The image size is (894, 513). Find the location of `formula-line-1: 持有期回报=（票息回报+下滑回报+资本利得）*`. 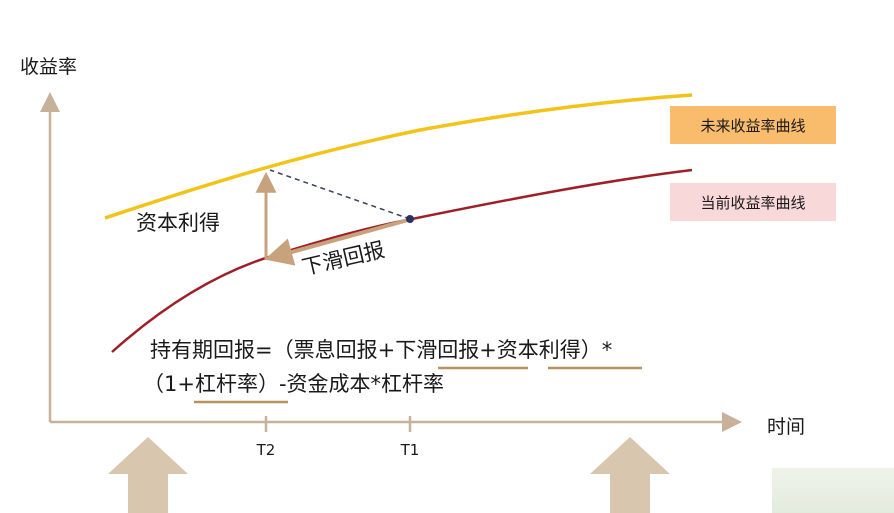

formula-line-1: 持有期回报=（票息回报+下滑回报+资本利得）* is located at coordinates (381, 350).